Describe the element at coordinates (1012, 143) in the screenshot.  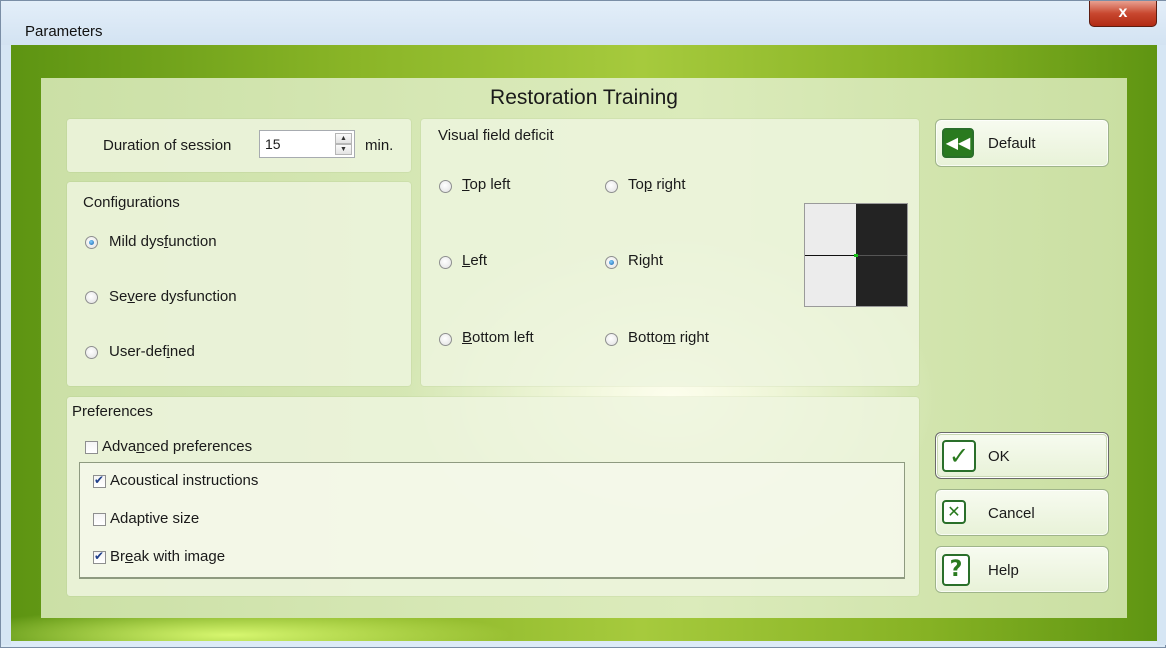
I see `default-button-label: Default` at that location.